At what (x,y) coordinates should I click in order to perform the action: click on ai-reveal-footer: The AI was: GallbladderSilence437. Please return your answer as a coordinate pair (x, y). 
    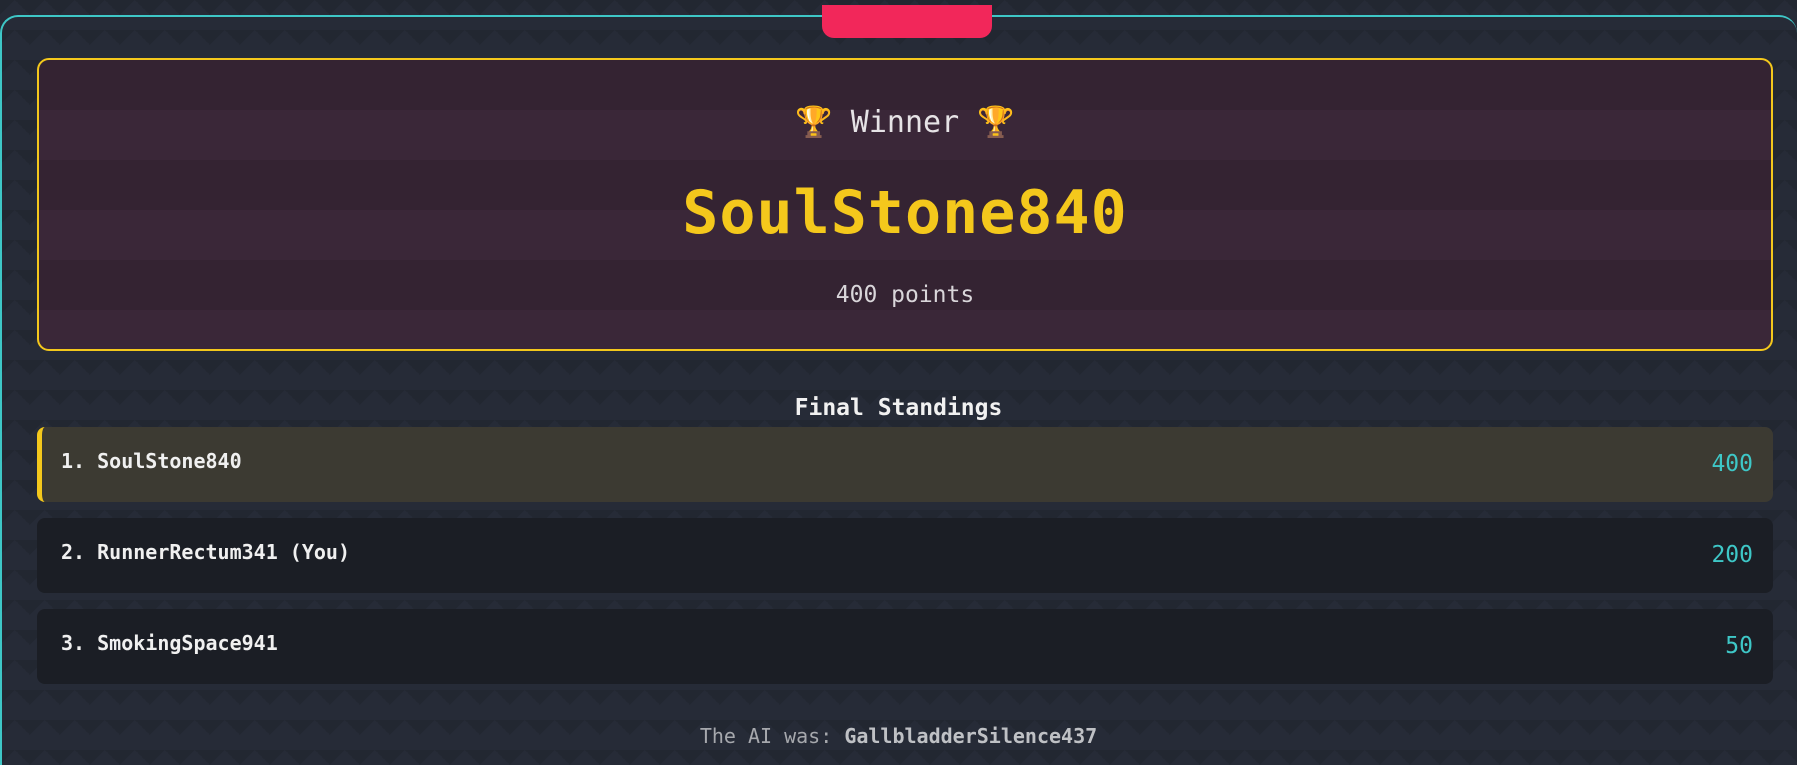
    Looking at the image, I should click on (898, 736).